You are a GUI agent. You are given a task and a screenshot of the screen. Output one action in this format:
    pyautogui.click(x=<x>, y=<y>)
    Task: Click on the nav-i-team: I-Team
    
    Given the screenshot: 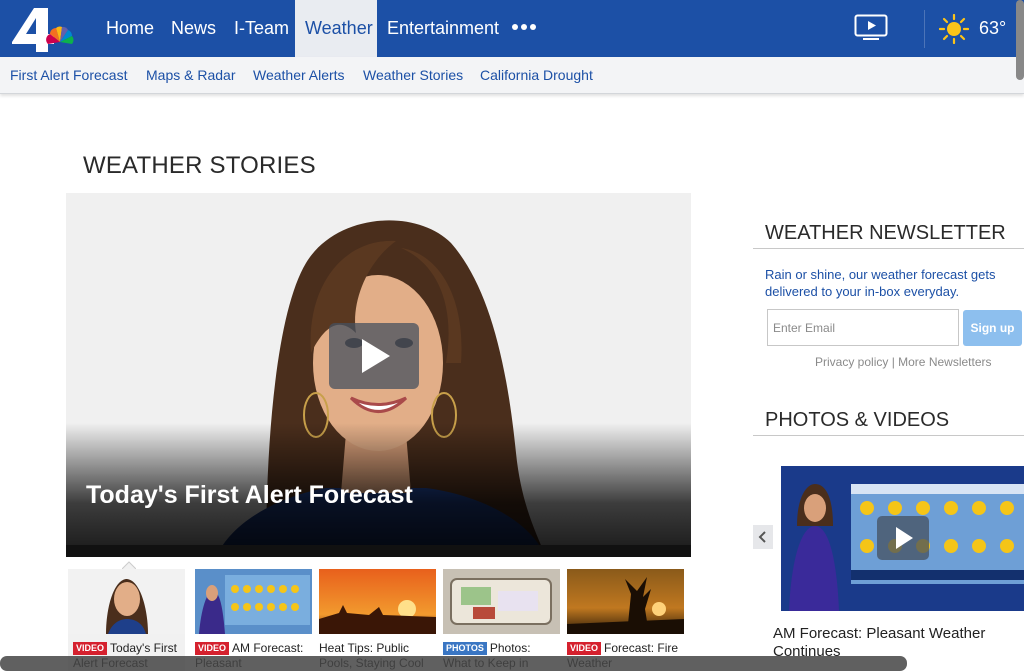 What is the action you would take?
    pyautogui.click(x=261, y=28)
    